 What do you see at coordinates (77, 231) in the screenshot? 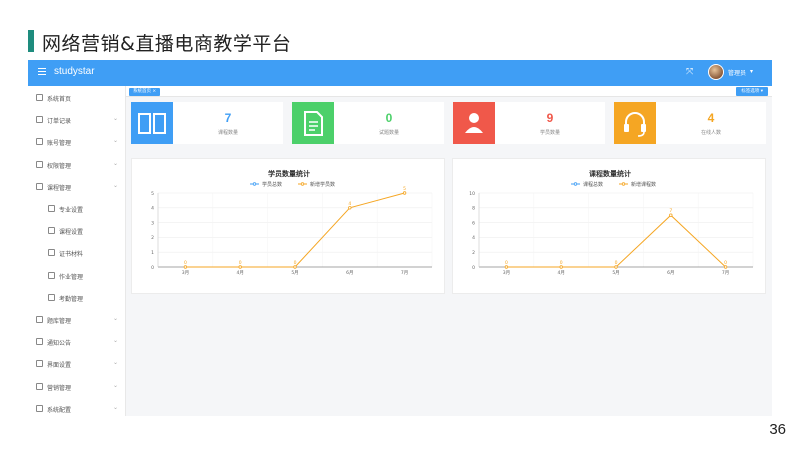
I see `sidebar-item: 课程设置` at bounding box center [77, 231].